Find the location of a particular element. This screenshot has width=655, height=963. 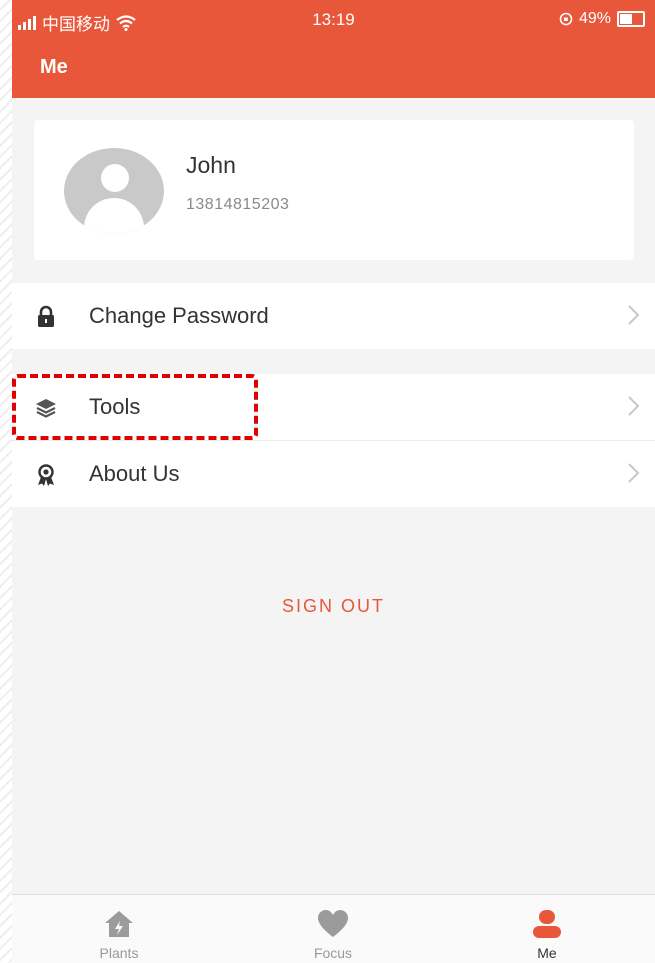

menu-item-about-us: About Us is located at coordinates (333, 474).